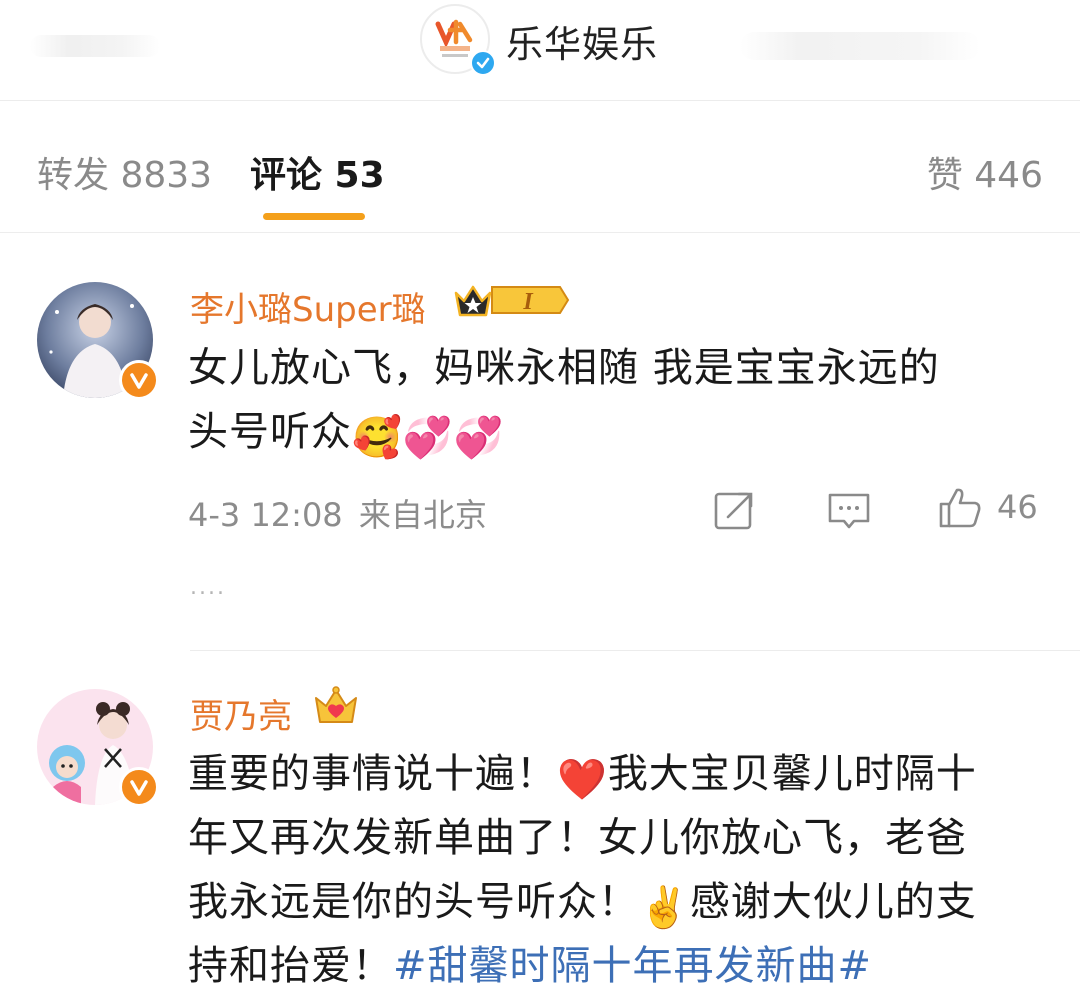 The height and width of the screenshot is (1003, 1080). I want to click on reply-button, so click(849, 511).